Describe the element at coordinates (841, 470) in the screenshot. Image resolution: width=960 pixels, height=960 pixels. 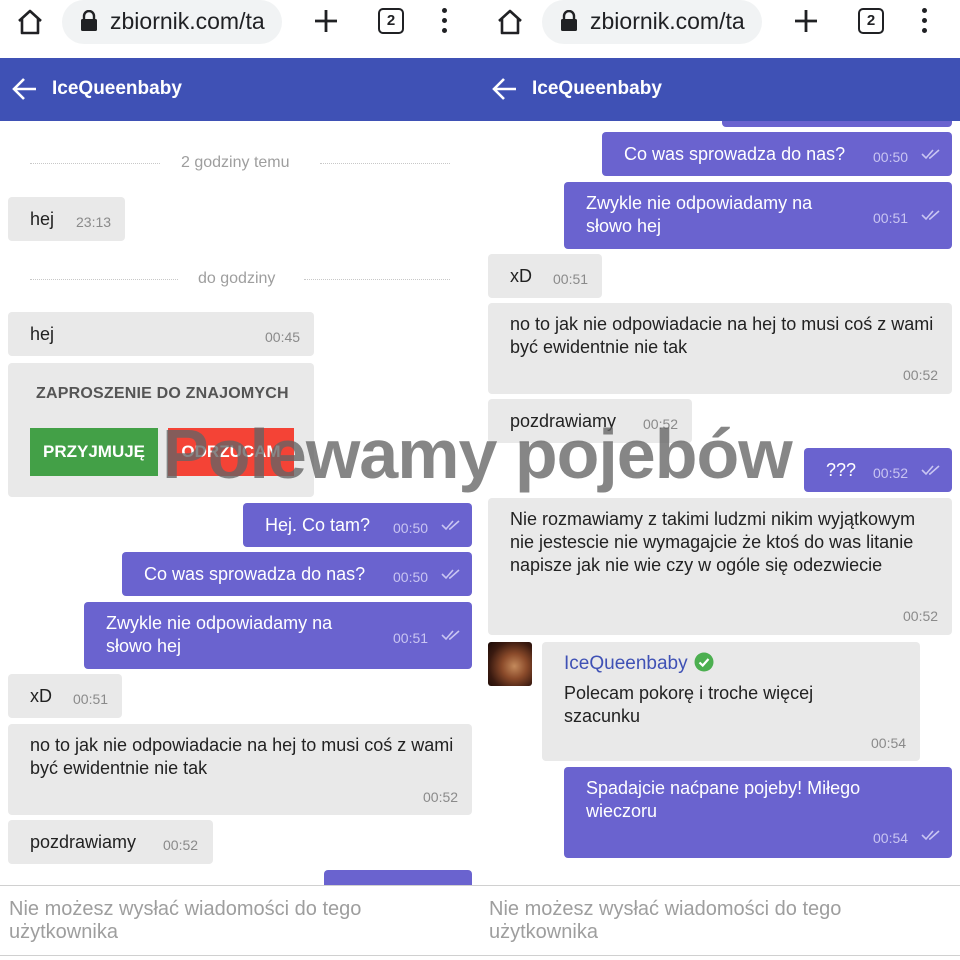
I see `message-text: ???` at that location.